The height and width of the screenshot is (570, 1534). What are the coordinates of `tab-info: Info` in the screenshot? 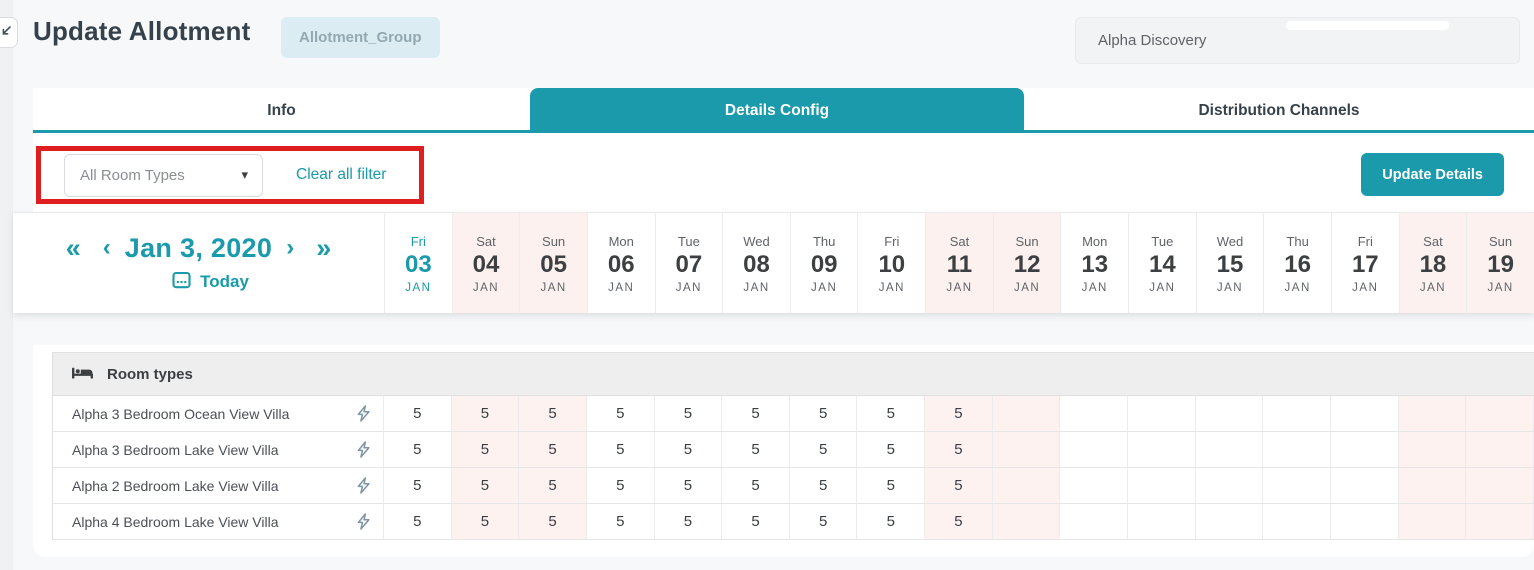 It's located at (281, 110).